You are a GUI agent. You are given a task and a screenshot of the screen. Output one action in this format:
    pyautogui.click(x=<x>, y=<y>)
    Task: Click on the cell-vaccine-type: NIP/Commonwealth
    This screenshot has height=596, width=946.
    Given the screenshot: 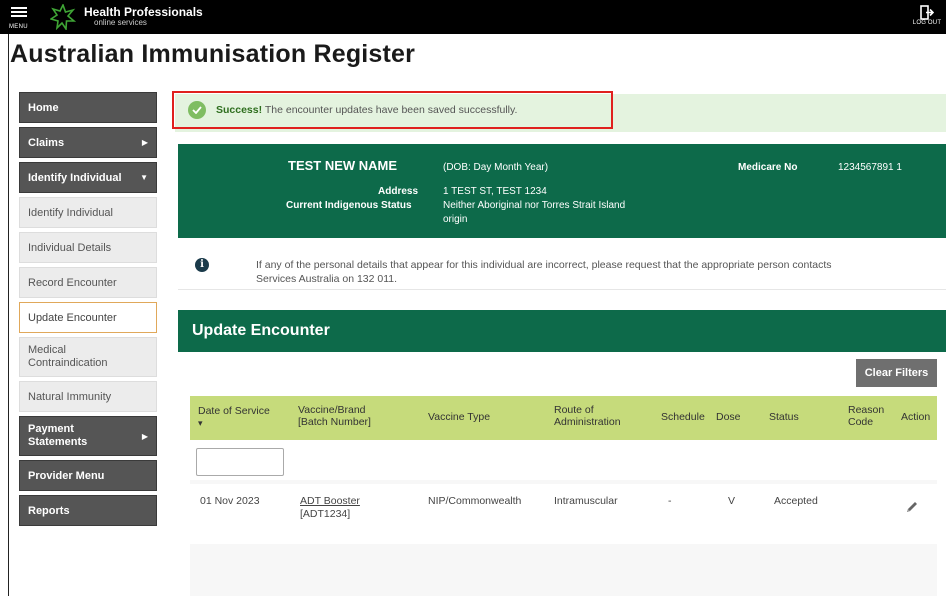 What is the action you would take?
    pyautogui.click(x=475, y=501)
    